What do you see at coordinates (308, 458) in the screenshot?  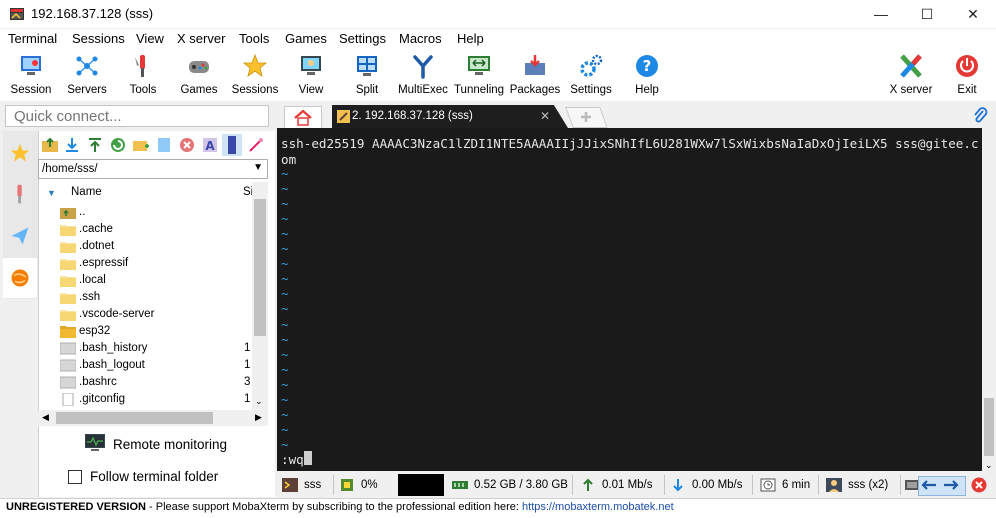 I see `terminal-cursor` at bounding box center [308, 458].